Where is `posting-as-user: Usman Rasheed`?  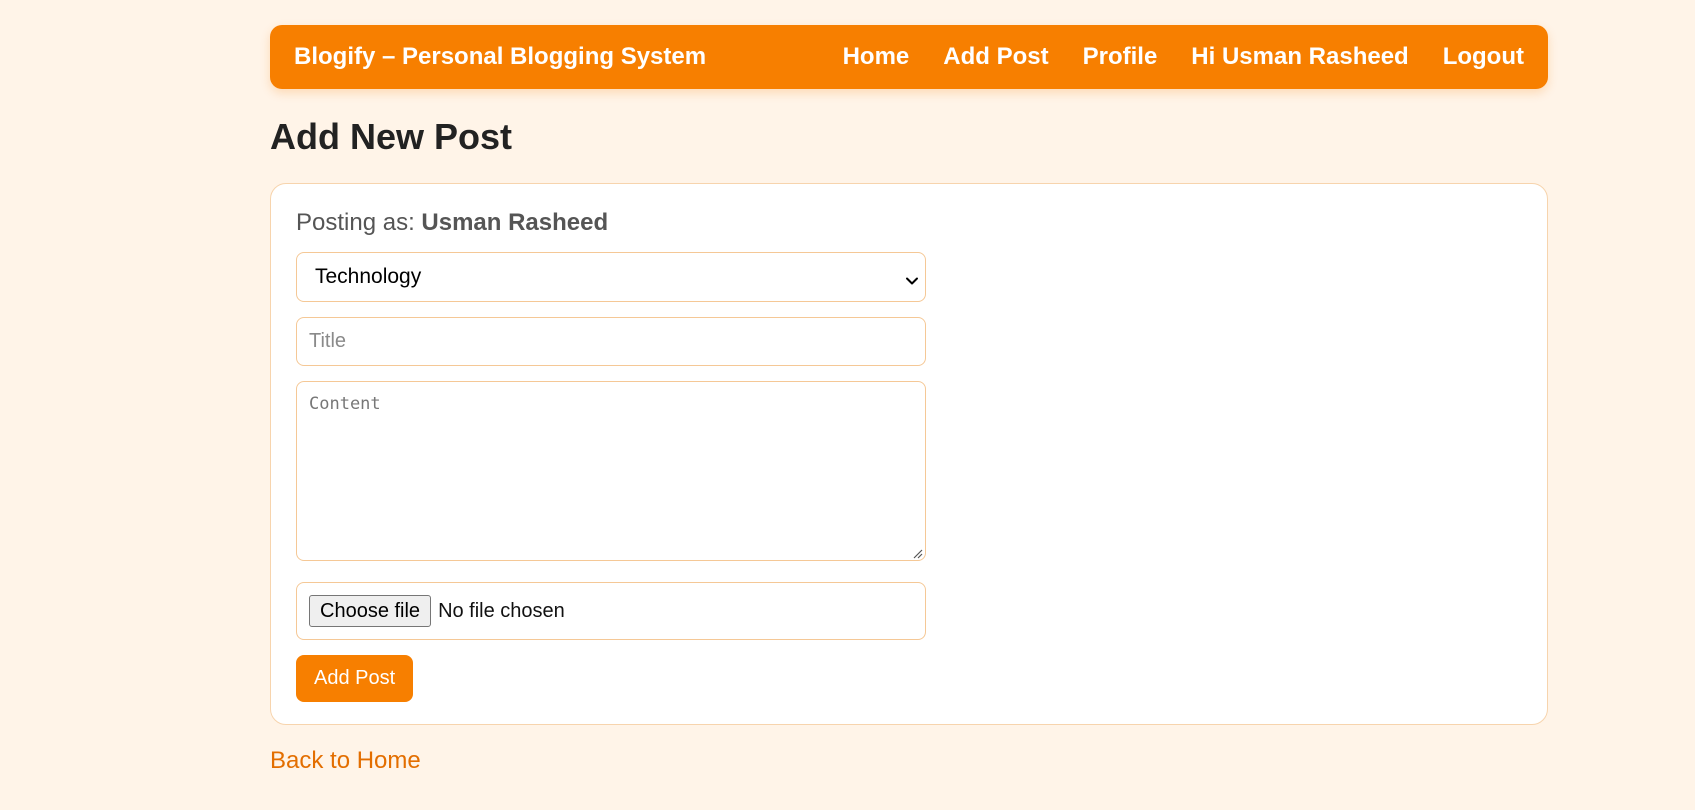 posting-as-user: Usman Rasheed is located at coordinates (515, 222).